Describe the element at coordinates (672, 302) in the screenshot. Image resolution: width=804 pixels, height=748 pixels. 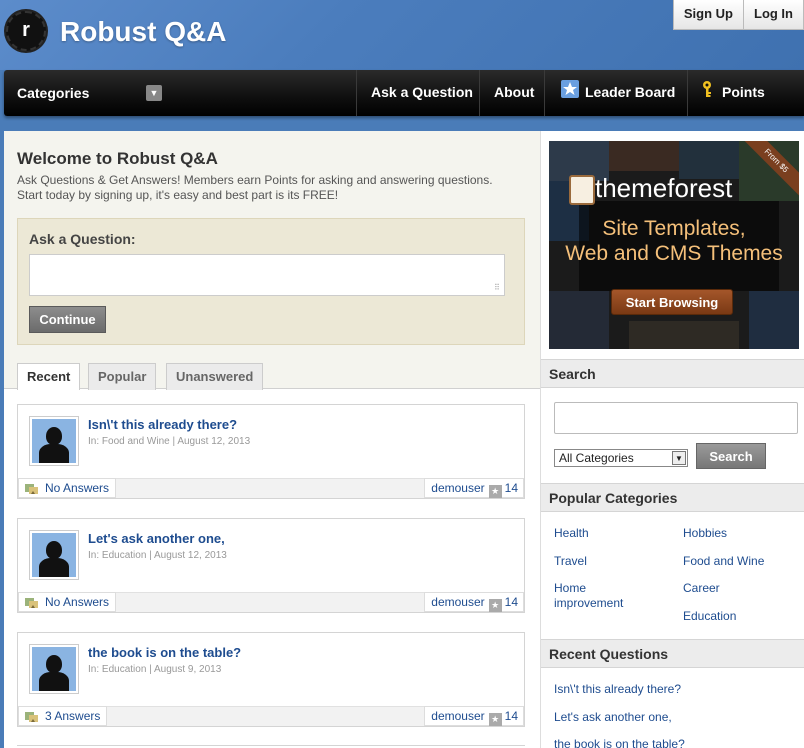
I see `start-browsing-button: Start Browsing` at that location.